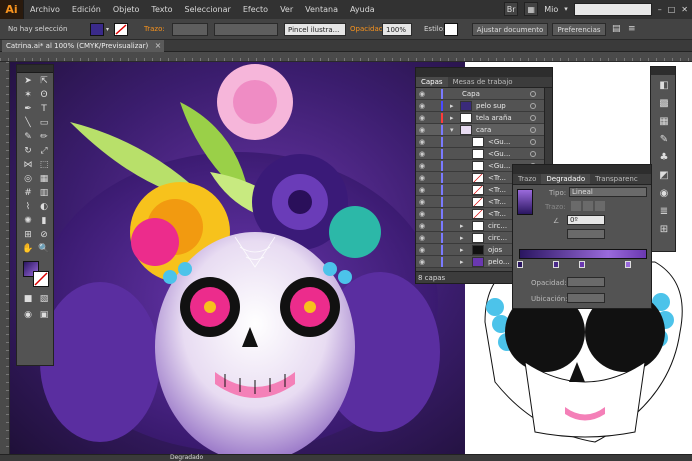 Image resolution: width=692 pixels, height=461 pixels. I want to click on menu-ver: Ver, so click(286, 9).